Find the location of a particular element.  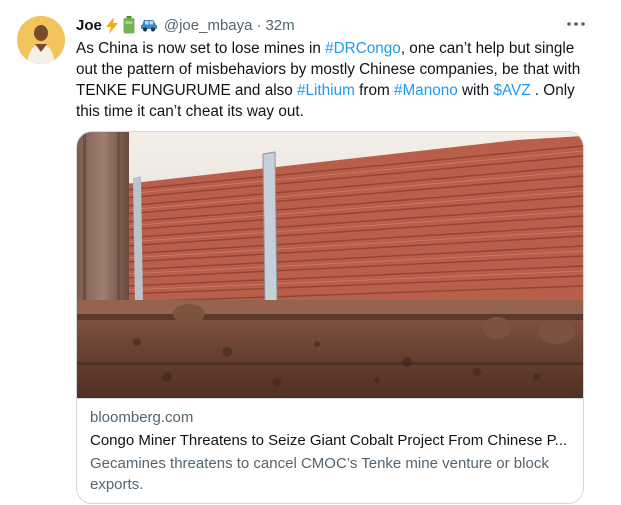

tweet-timestamp: 32m is located at coordinates (279, 25).